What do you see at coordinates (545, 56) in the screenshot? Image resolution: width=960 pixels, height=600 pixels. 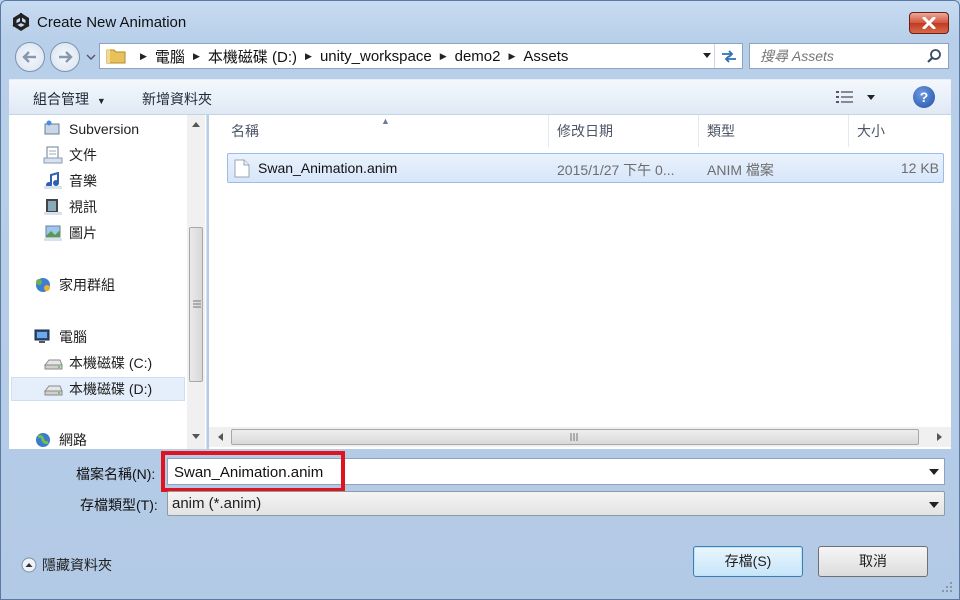 I see `breadcrumb-assets: Assets` at bounding box center [545, 56].